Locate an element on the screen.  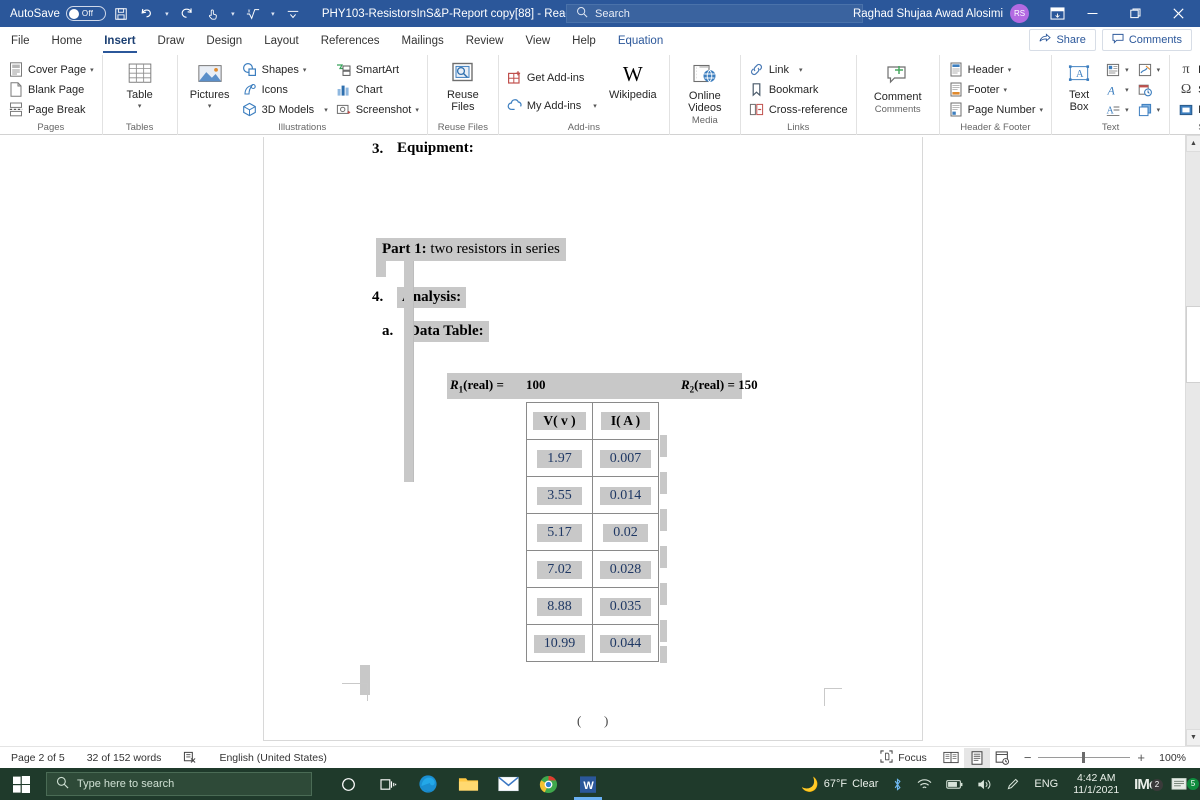
tab-review: Review is located at coordinates (485, 41).